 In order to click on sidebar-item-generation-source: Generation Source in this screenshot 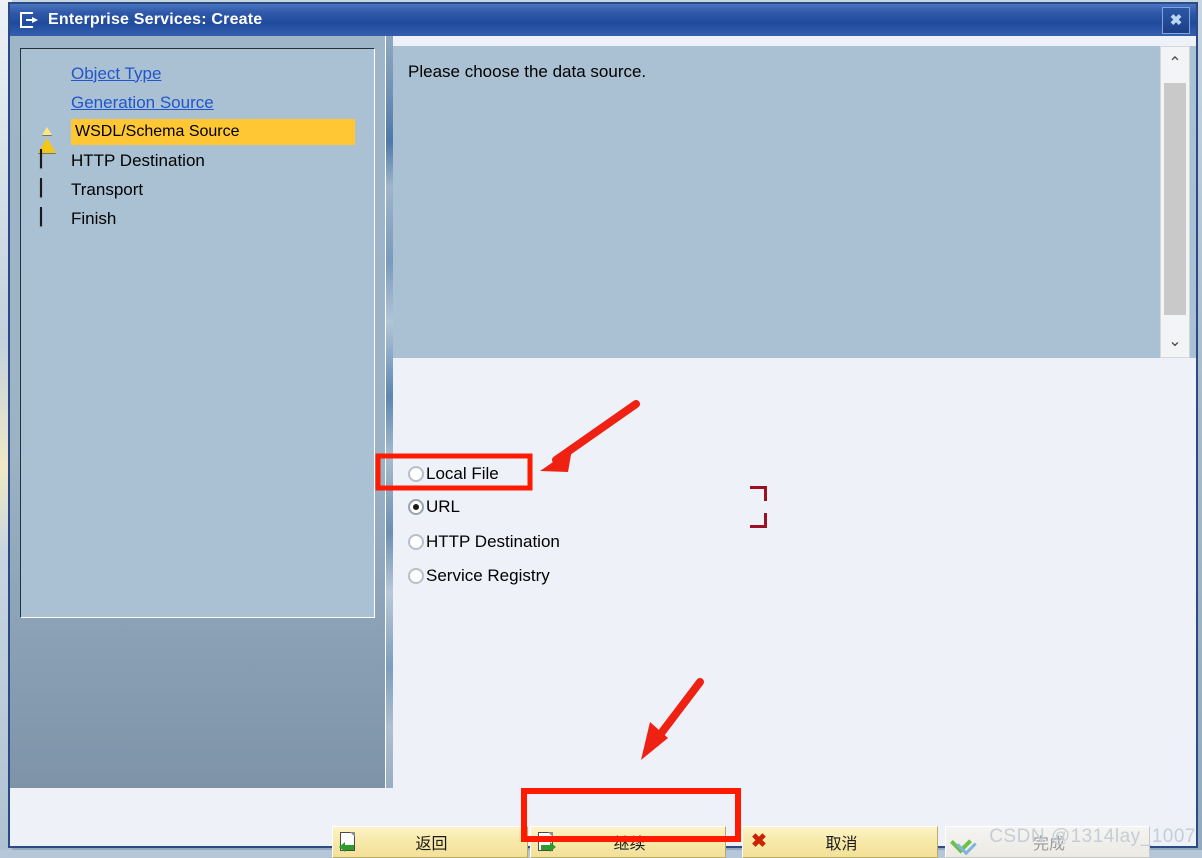, I will do `click(197, 102)`.